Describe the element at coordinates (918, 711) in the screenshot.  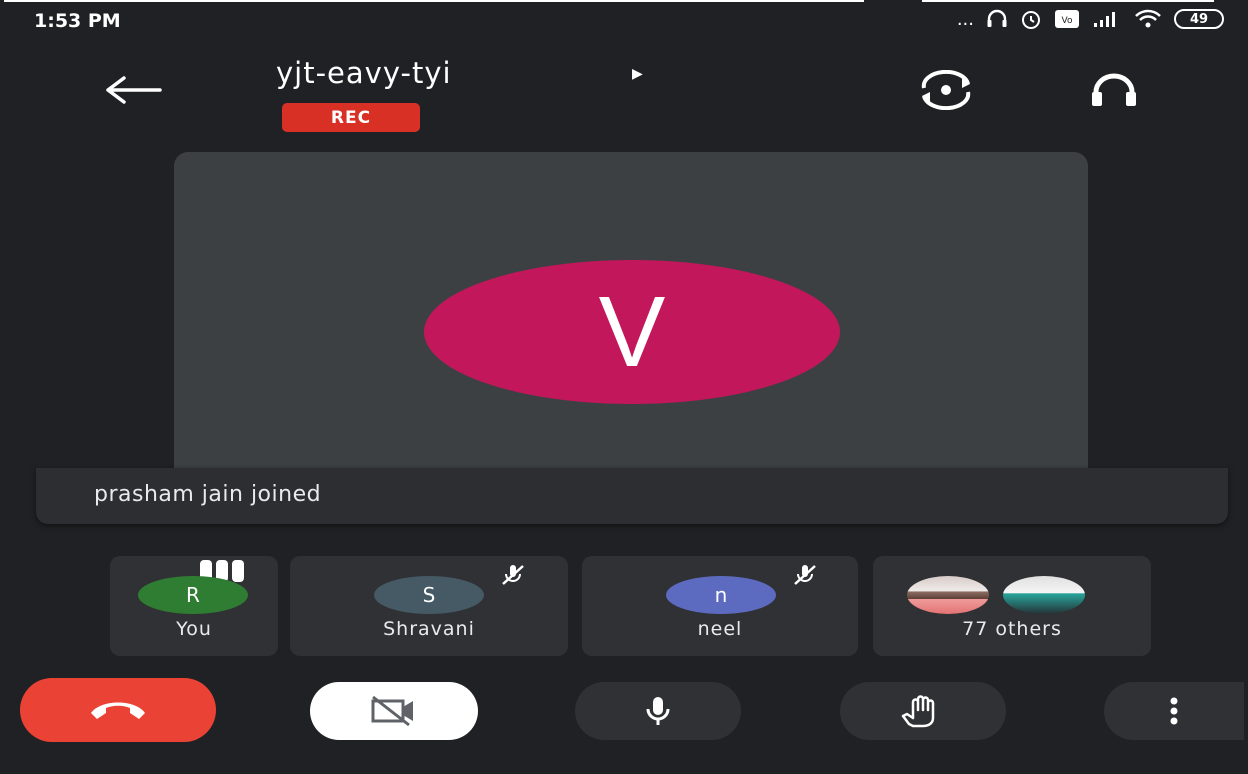
I see `raise-hand-icon` at that location.